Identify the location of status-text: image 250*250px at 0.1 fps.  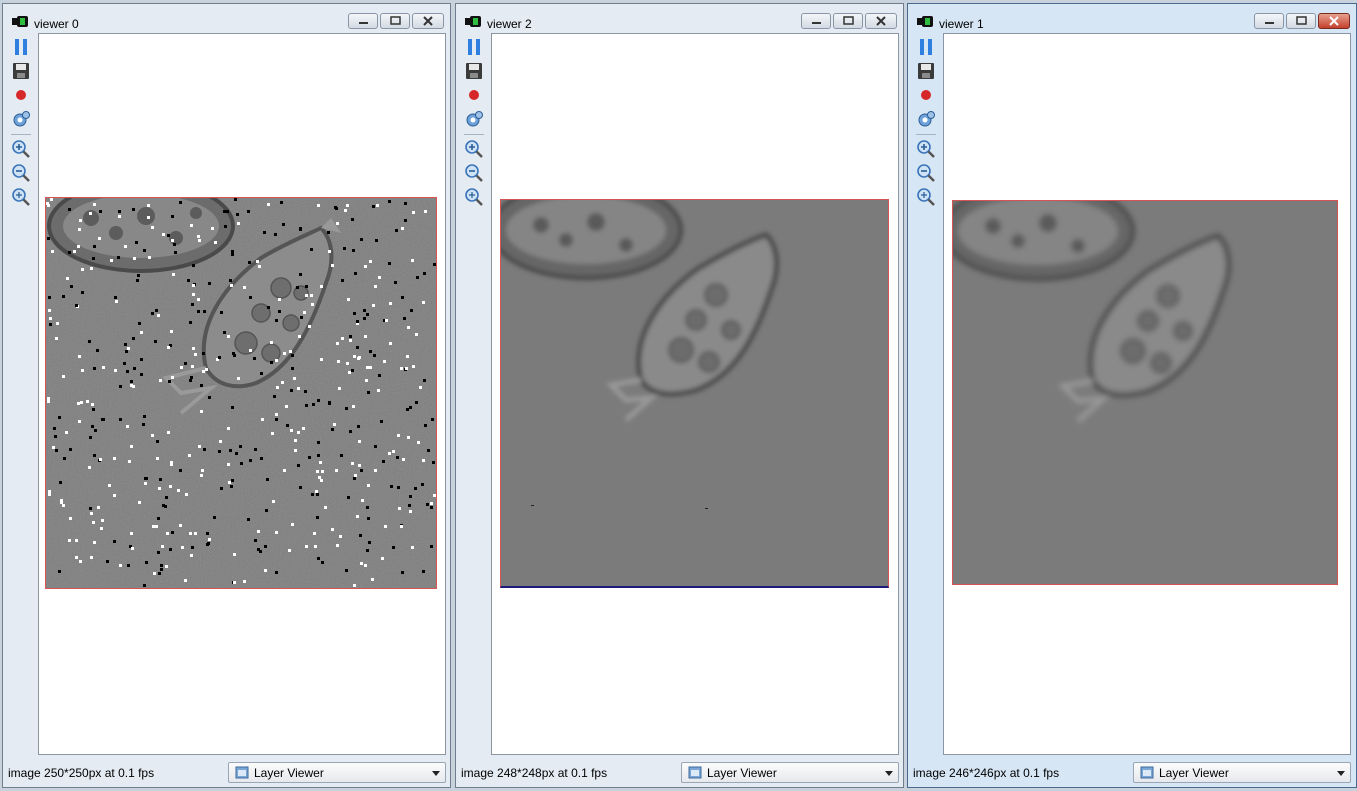
(81, 773).